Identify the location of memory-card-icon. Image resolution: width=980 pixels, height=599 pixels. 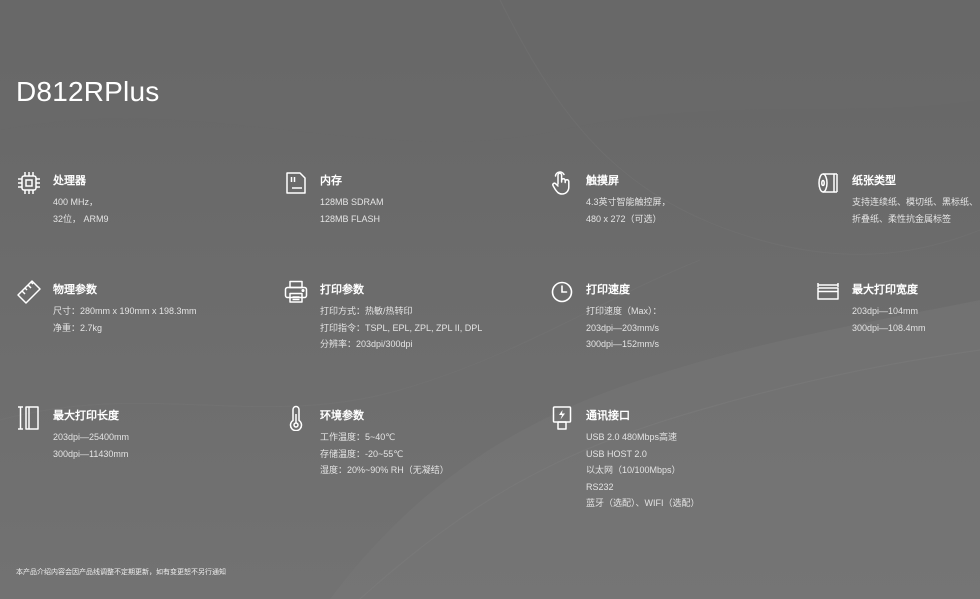
(296, 183).